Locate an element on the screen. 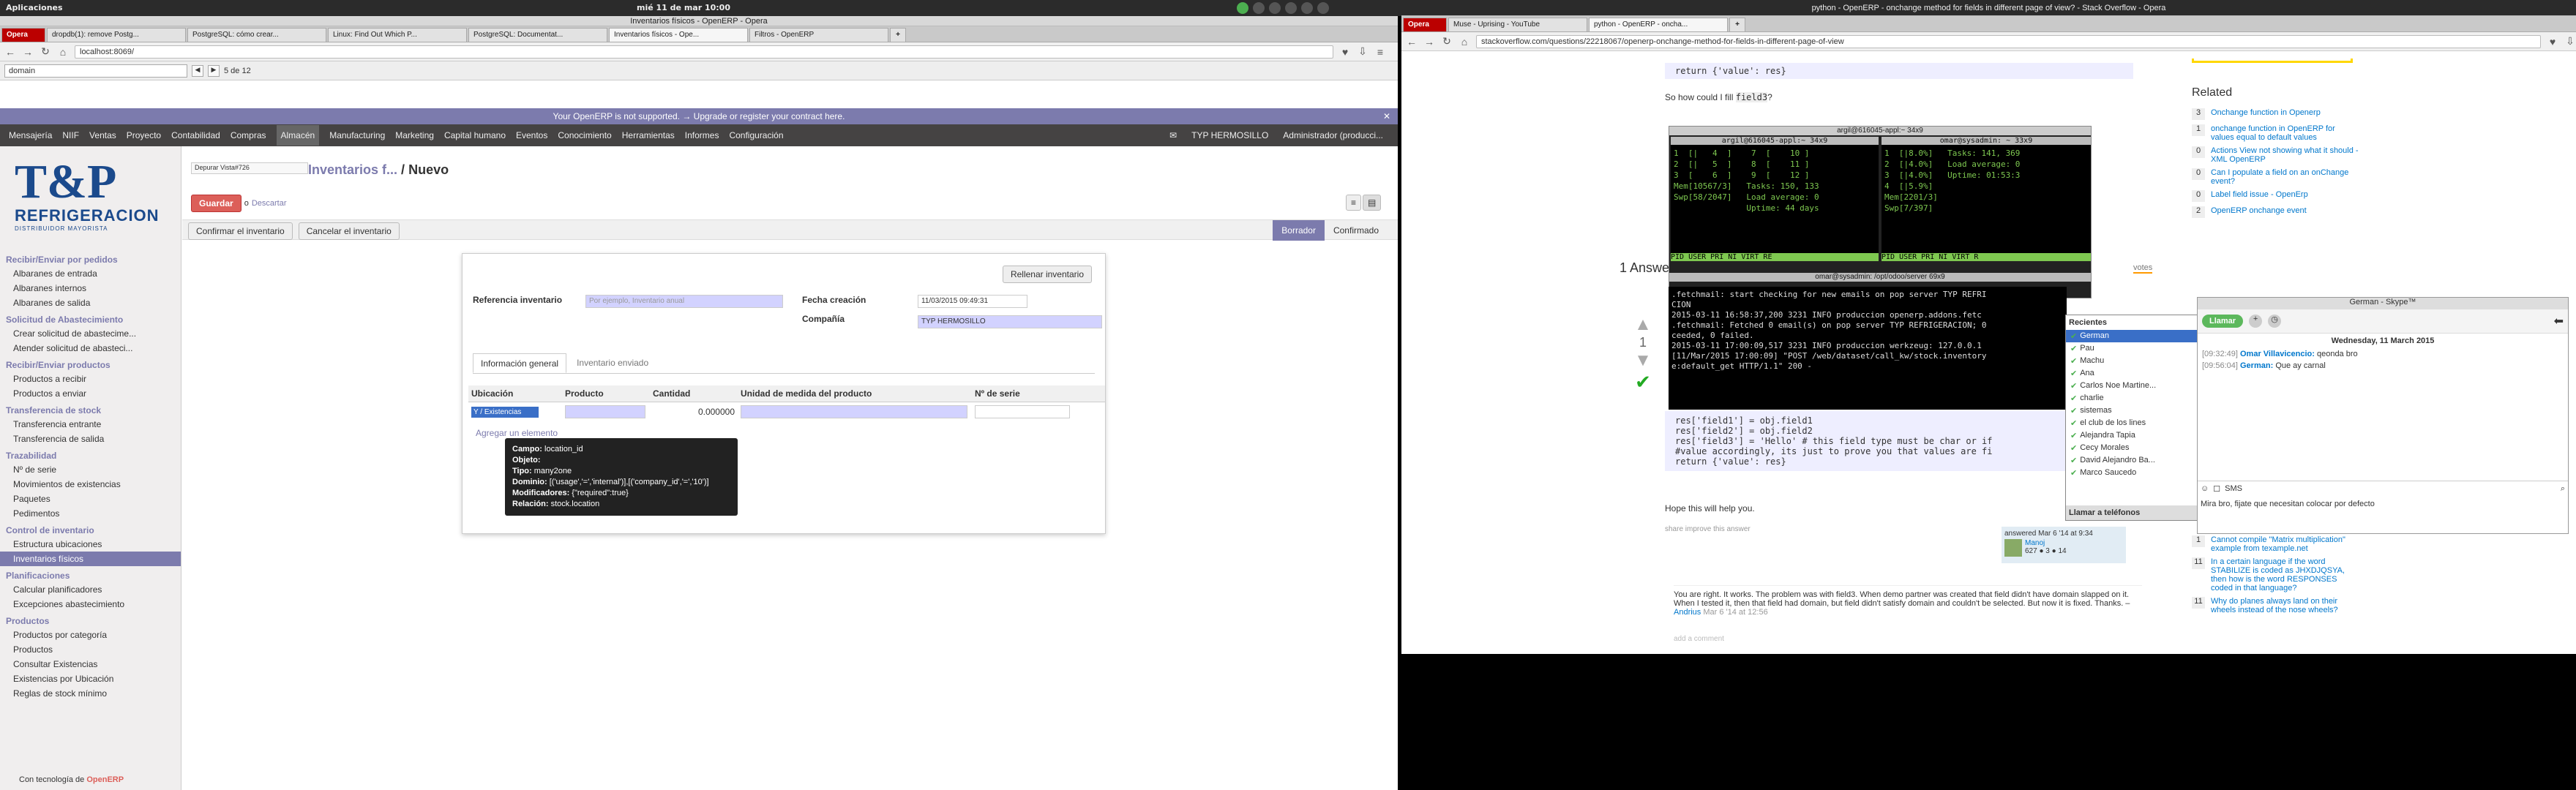  network-icon is located at coordinates (1259, 8).